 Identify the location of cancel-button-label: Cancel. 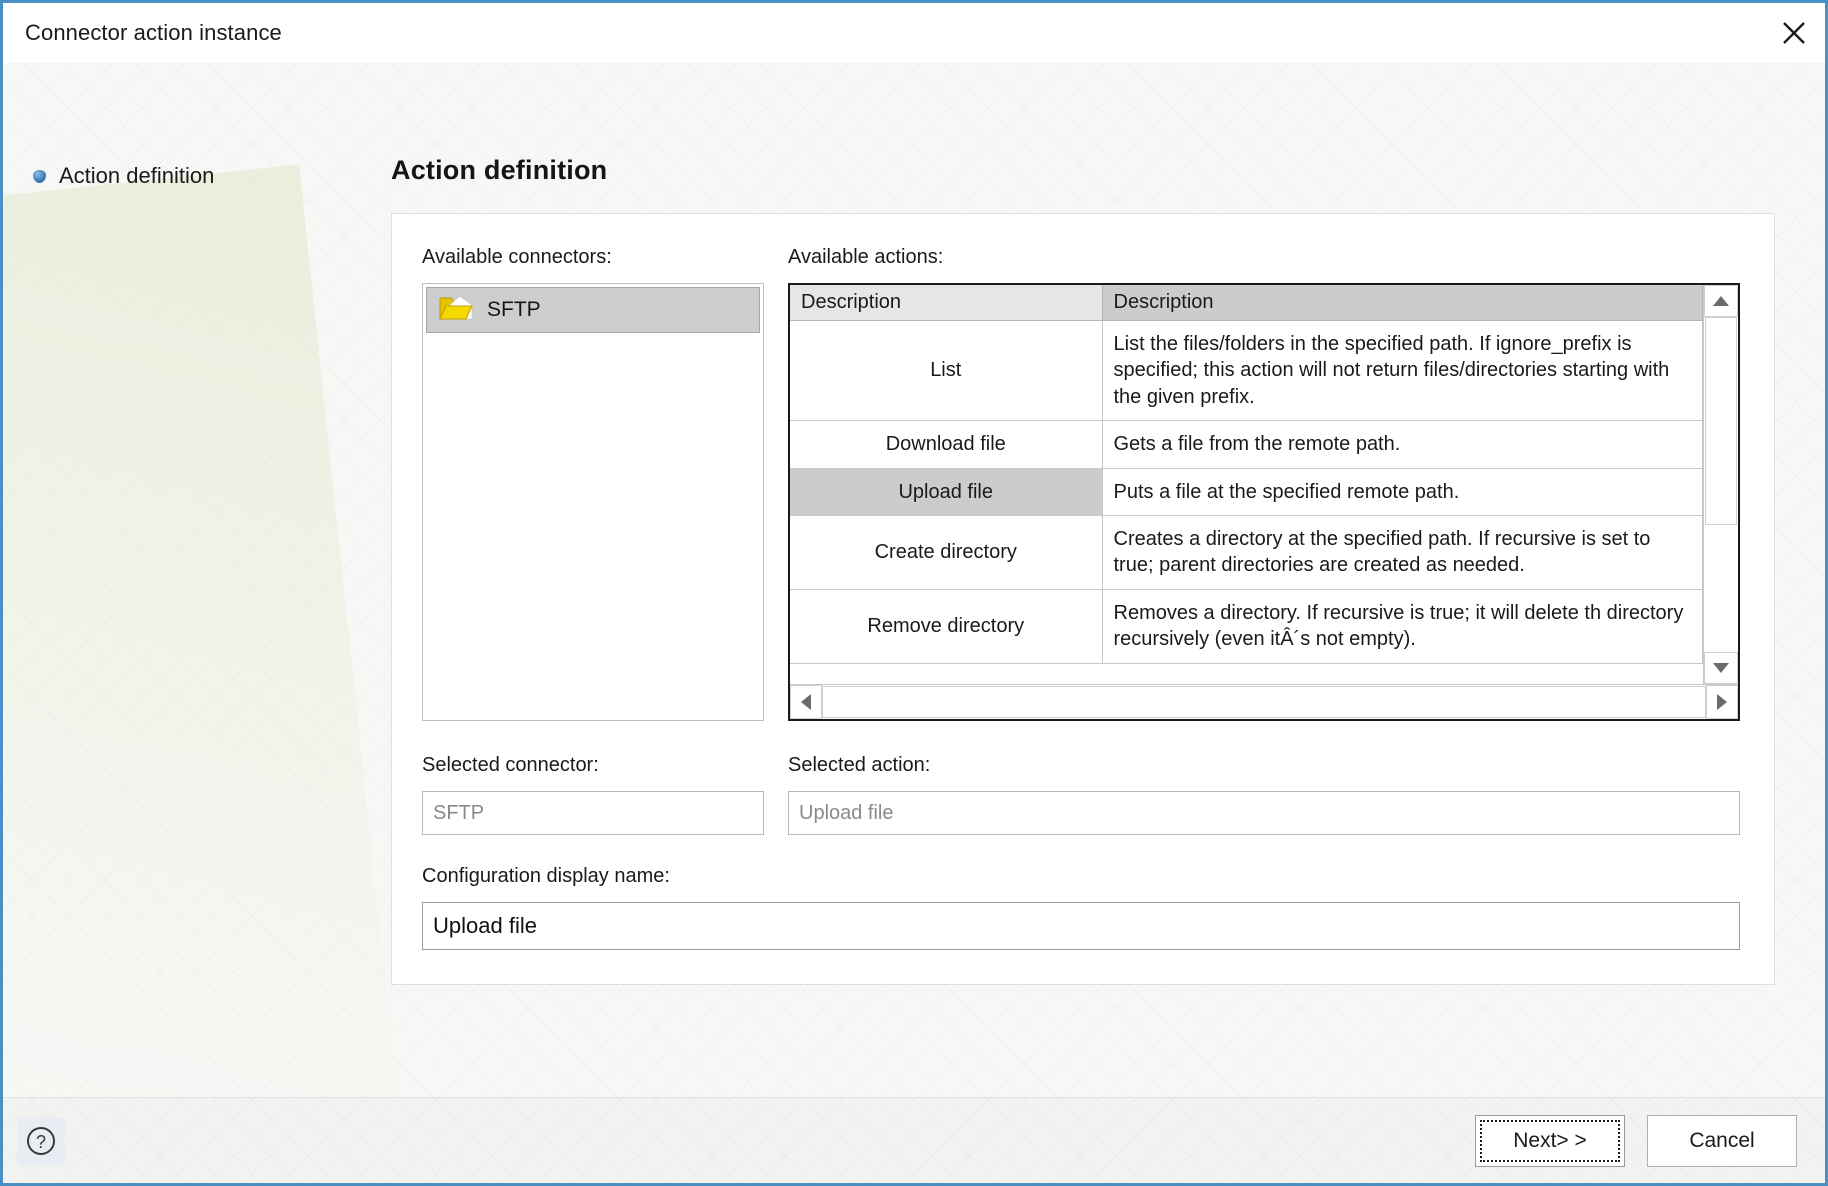
(1722, 1140).